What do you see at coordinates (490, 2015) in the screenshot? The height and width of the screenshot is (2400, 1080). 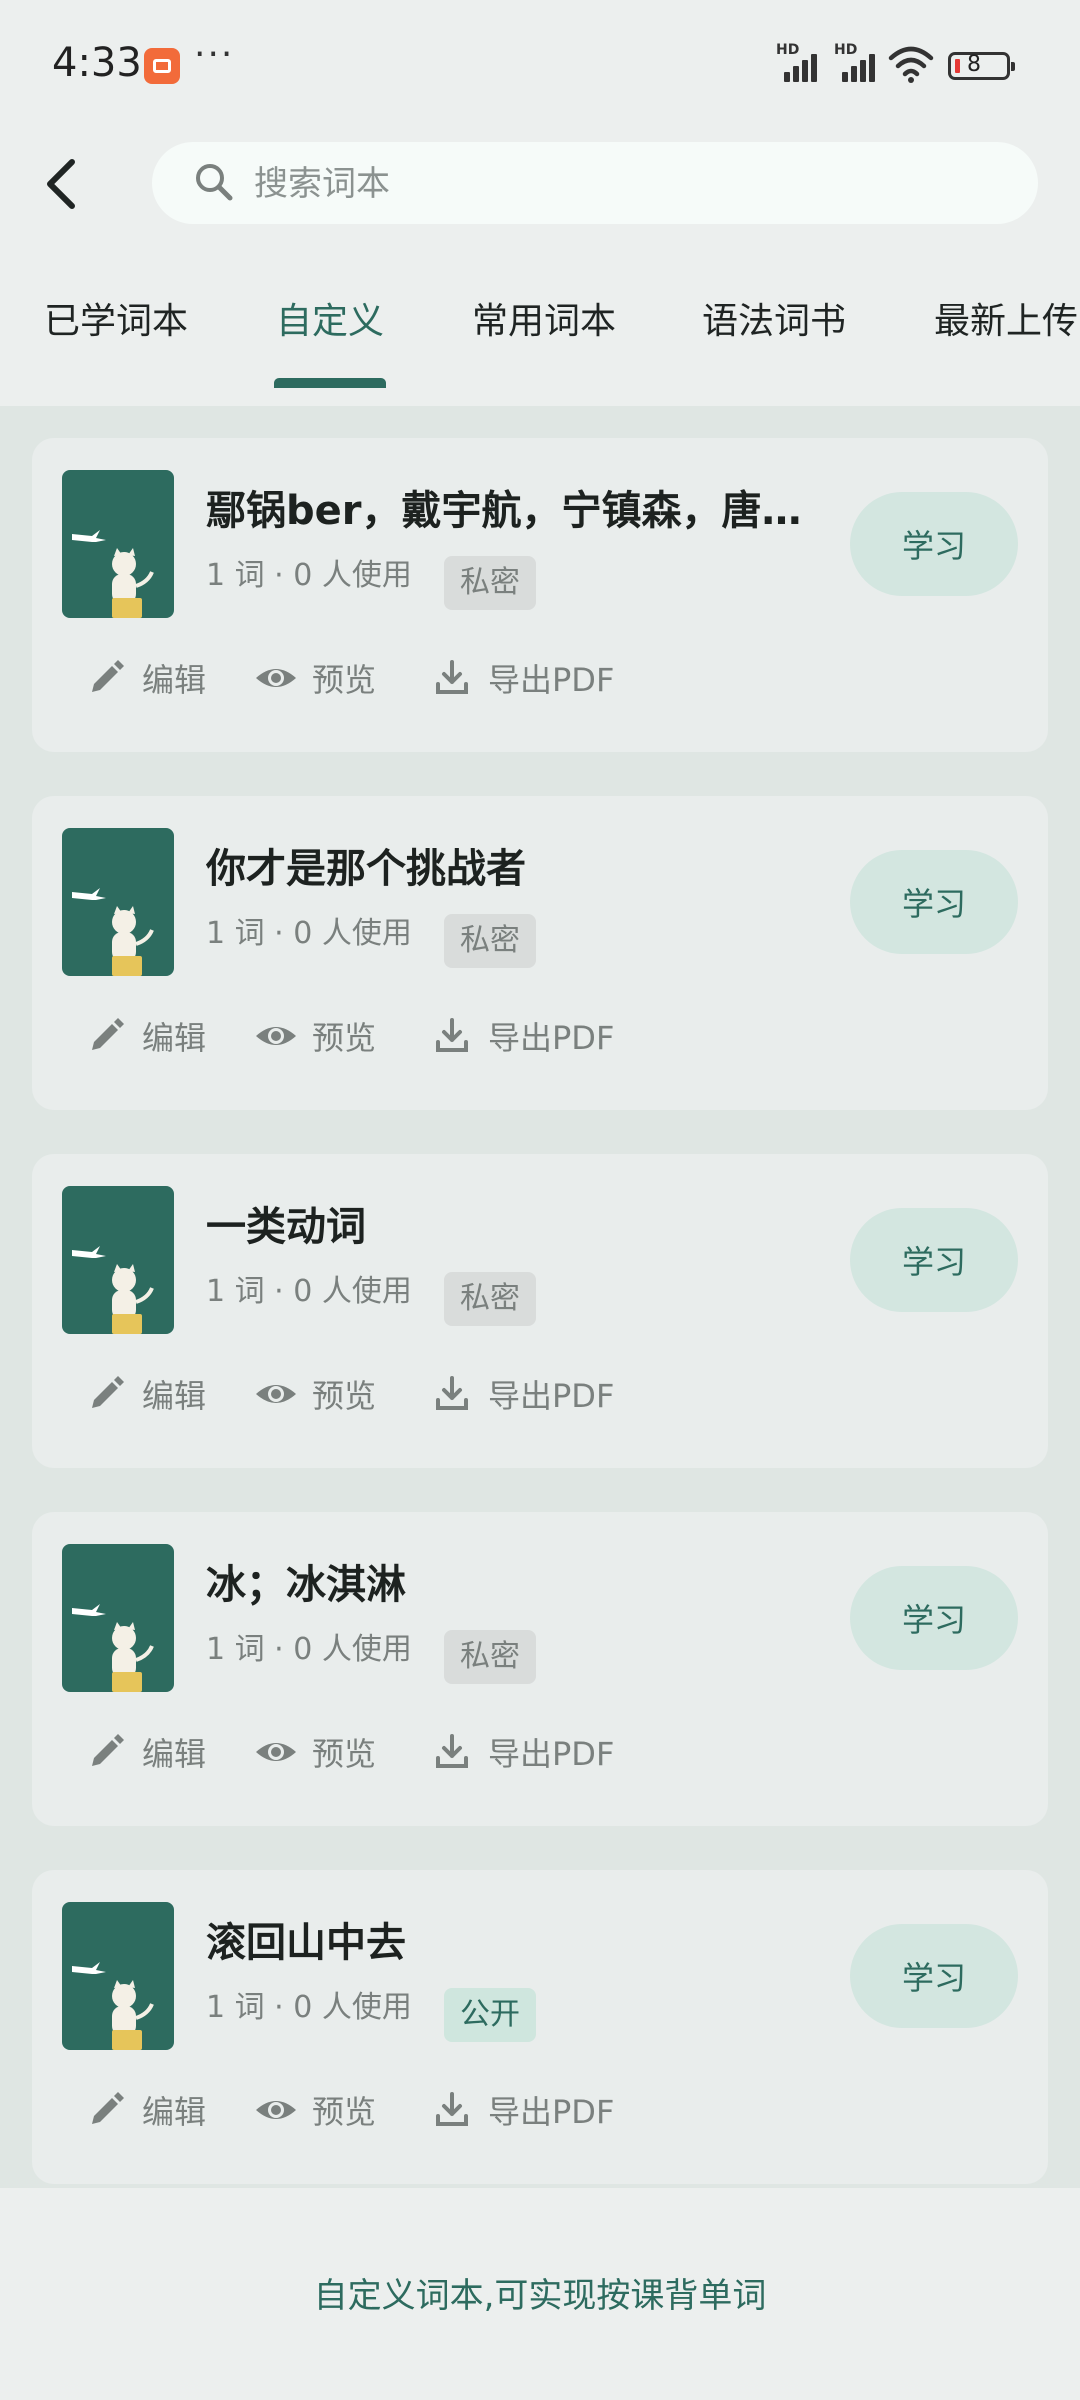 I see `visibility-badge: 公开` at bounding box center [490, 2015].